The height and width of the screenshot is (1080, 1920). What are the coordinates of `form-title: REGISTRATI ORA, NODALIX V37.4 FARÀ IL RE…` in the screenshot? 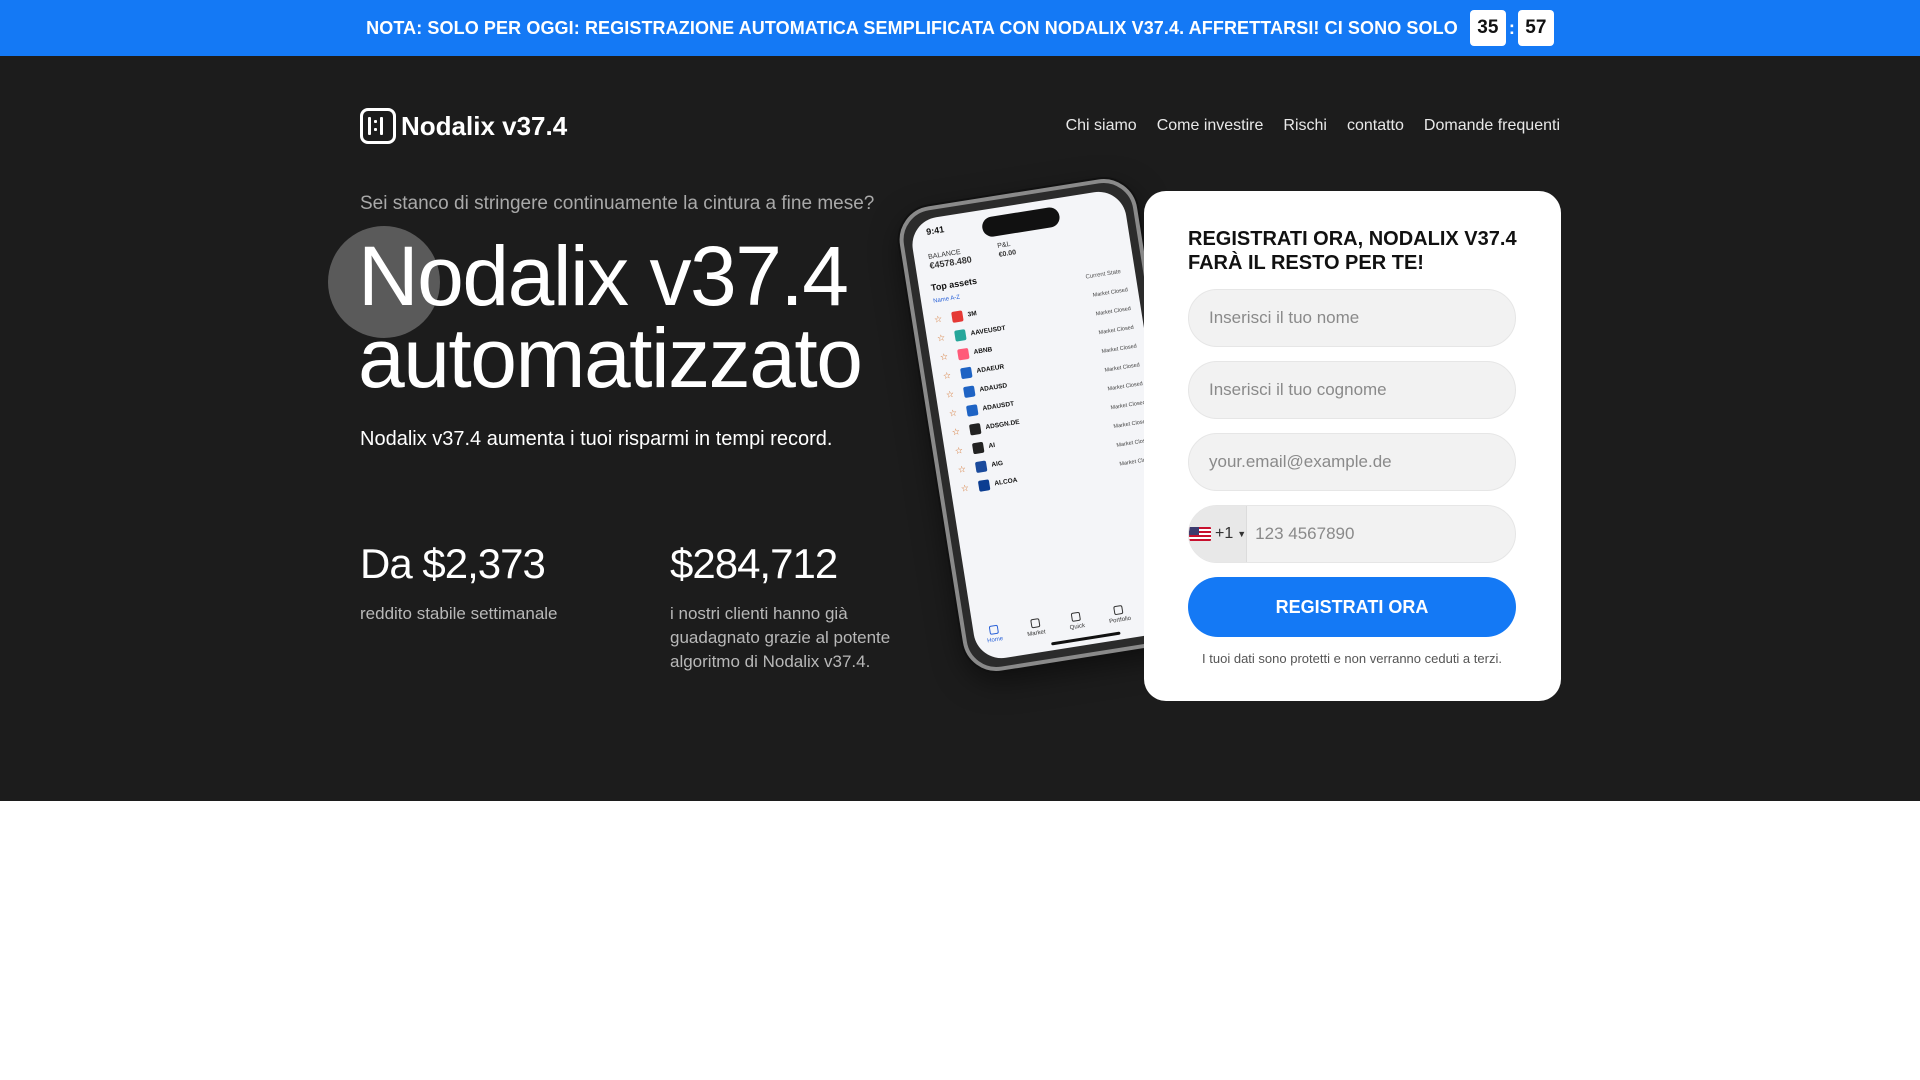 It's located at (1352, 251).